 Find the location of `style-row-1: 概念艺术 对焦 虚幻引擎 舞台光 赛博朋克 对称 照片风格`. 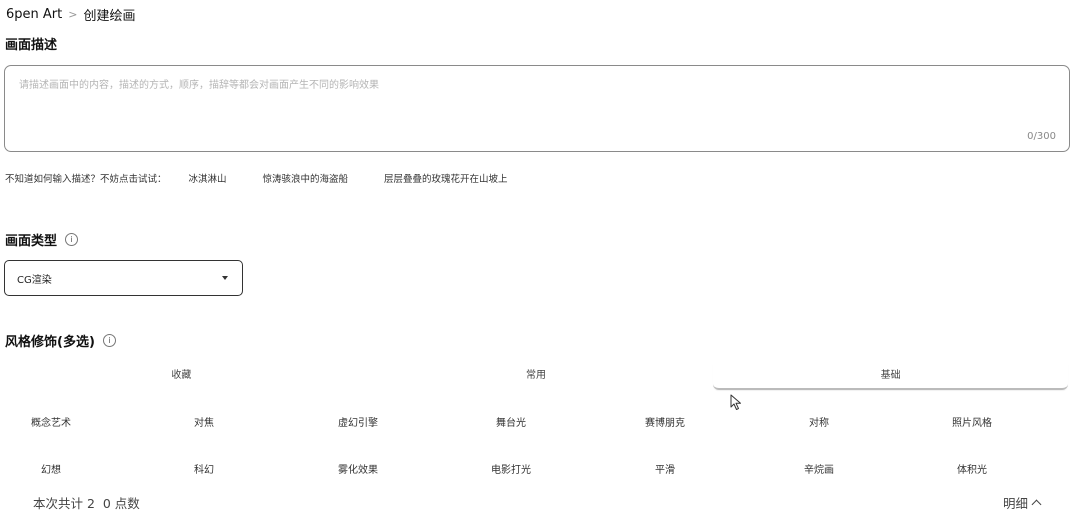

style-row-1: 概念艺术 对焦 虚幻引擎 舞台光 赛博朋克 对称 照片风格 is located at coordinates (539, 424).